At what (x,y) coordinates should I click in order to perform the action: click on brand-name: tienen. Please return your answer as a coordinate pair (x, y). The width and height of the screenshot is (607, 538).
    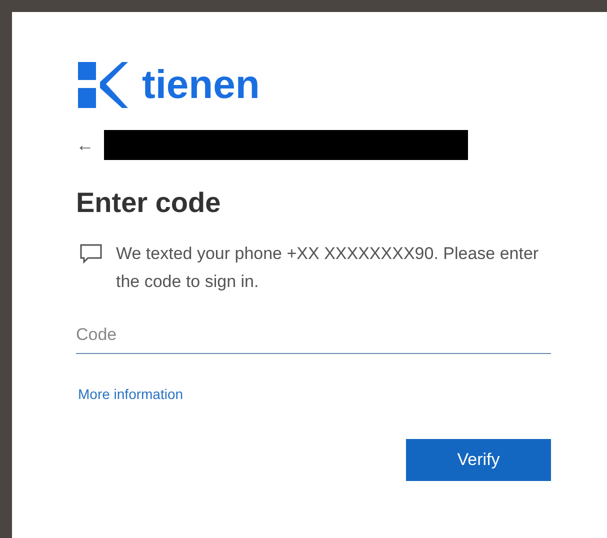
    Looking at the image, I should click on (201, 85).